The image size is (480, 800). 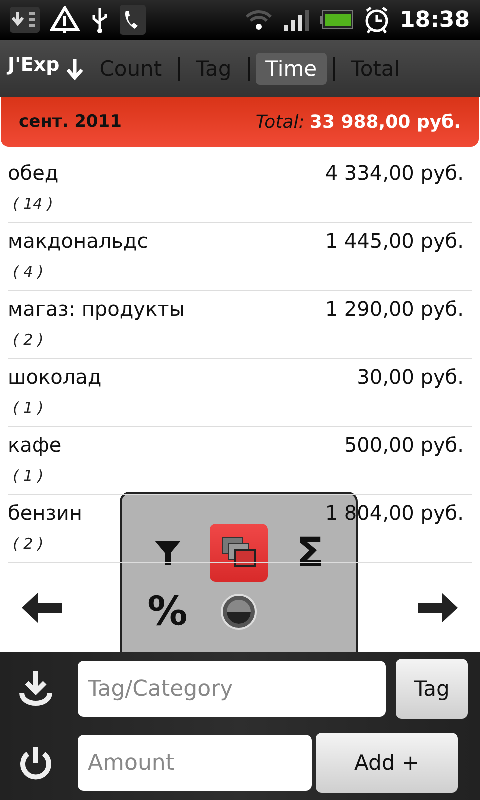 I want to click on period-label: сент. 2011, so click(x=70, y=122).